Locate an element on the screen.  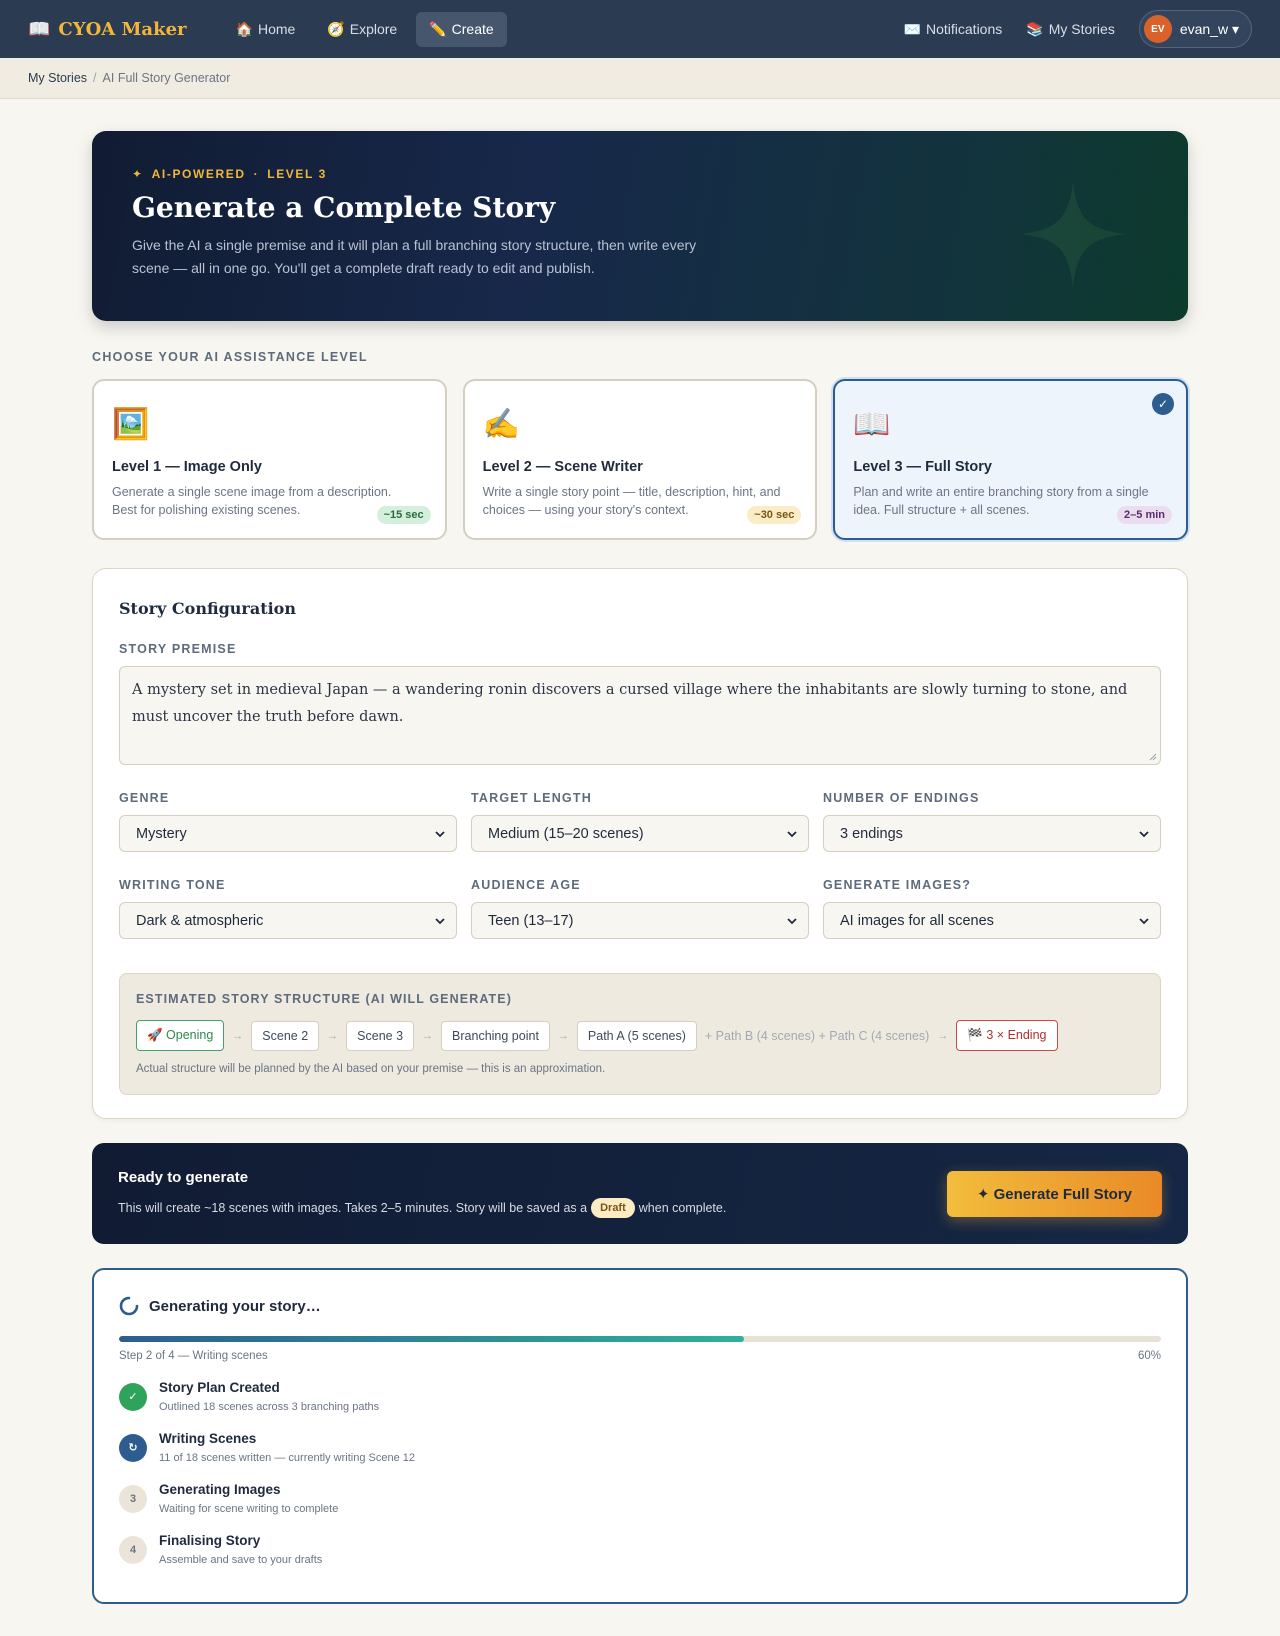
writing-hand-icon: ✍️ is located at coordinates (501, 424).